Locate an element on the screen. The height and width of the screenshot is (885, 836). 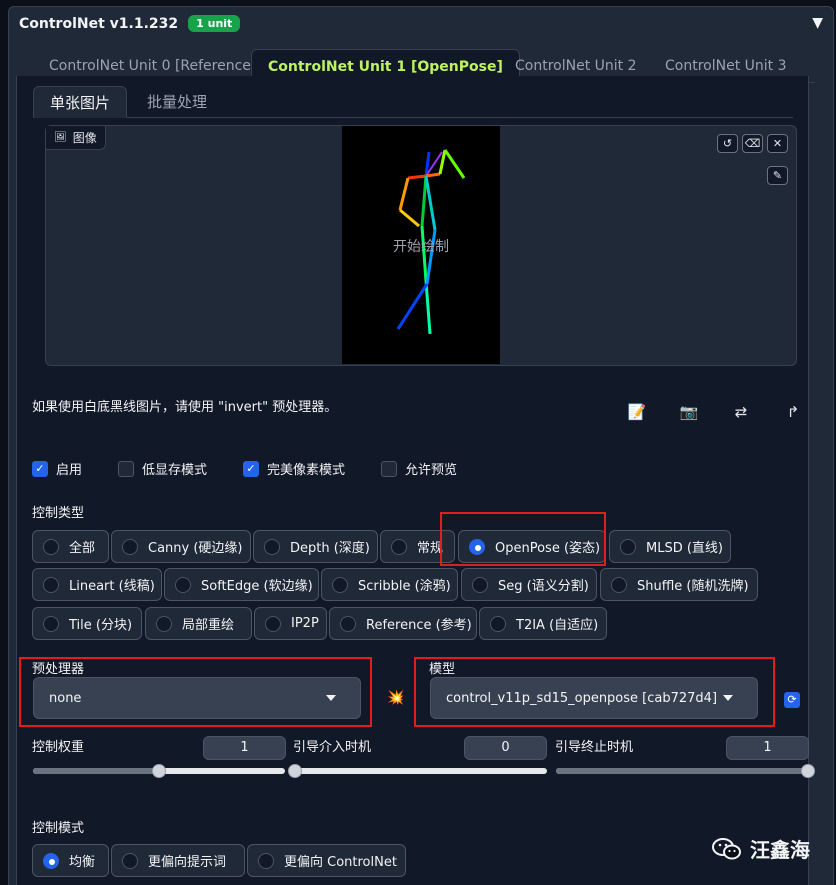
control-type-reference: Reference (参考) is located at coordinates (403, 623).